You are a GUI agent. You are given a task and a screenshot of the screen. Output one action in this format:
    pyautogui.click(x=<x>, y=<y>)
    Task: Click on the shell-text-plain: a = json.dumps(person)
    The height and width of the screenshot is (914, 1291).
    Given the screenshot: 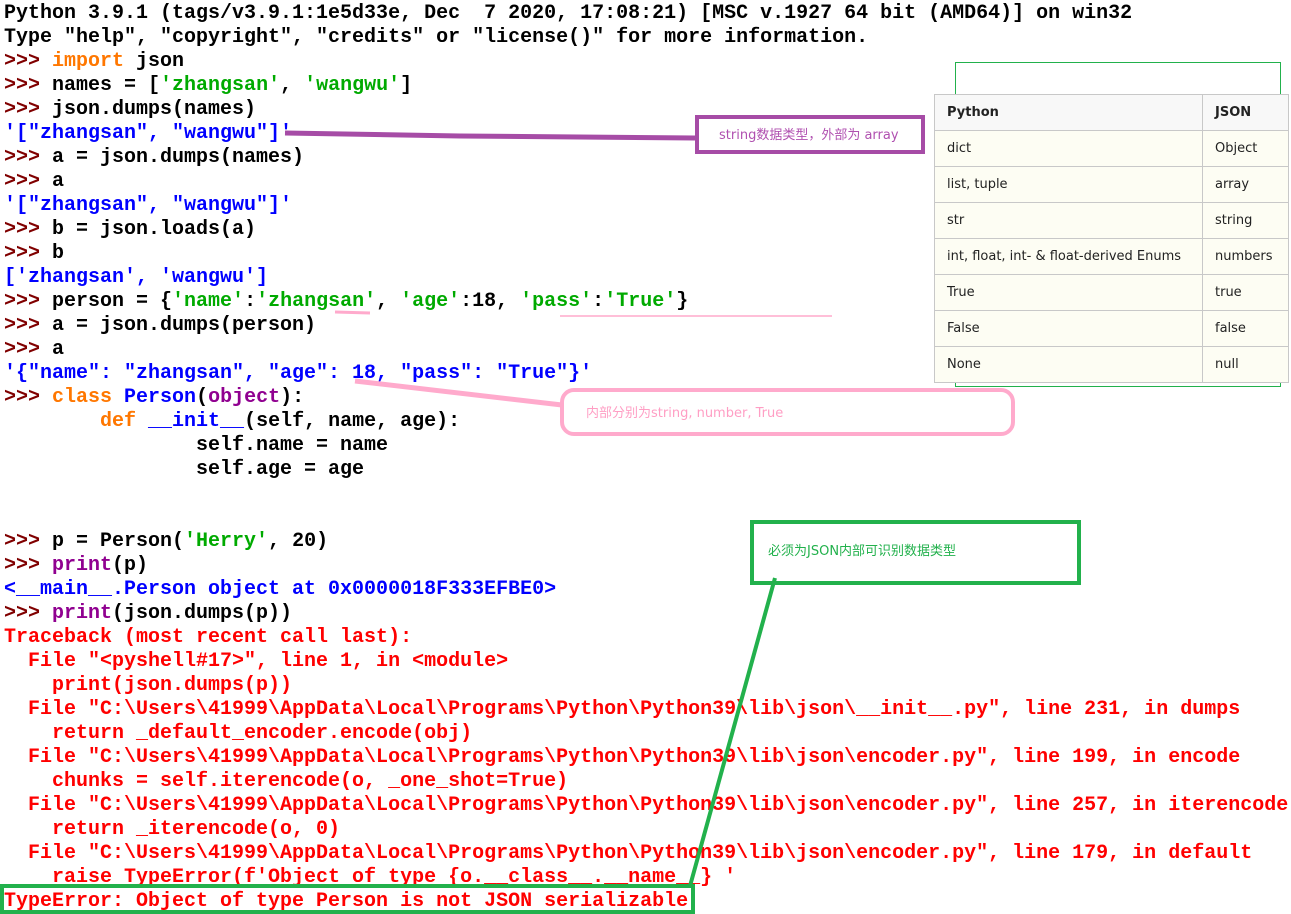 What is the action you would take?
    pyautogui.click(x=184, y=325)
    